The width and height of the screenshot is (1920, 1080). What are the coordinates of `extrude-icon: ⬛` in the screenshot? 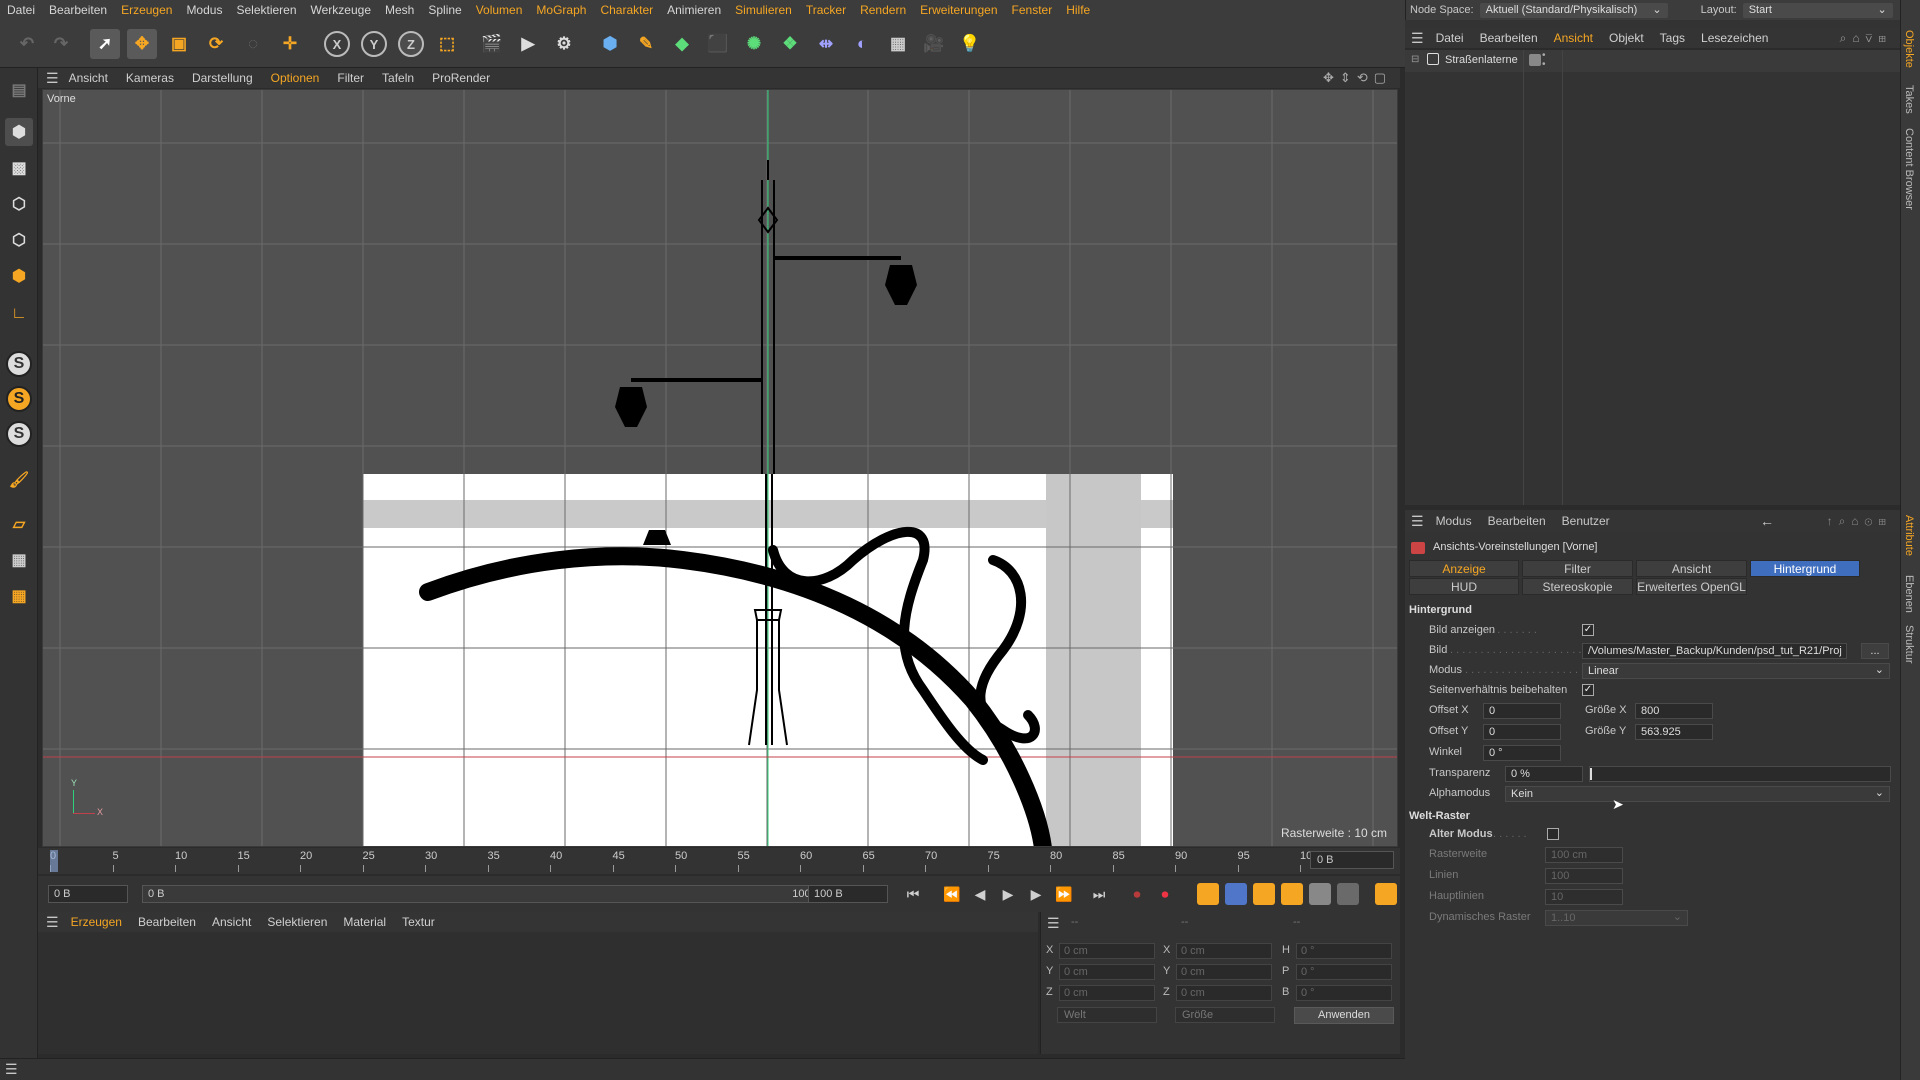 It's located at (718, 44).